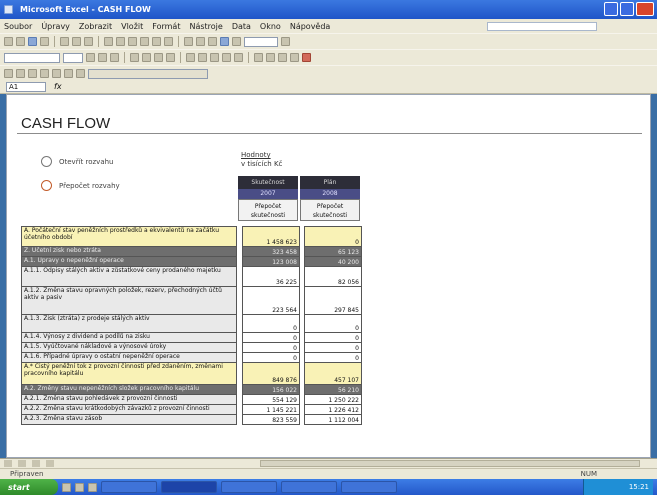 The image size is (657, 495). I want to click on increase-indent-icon, so click(270, 57).